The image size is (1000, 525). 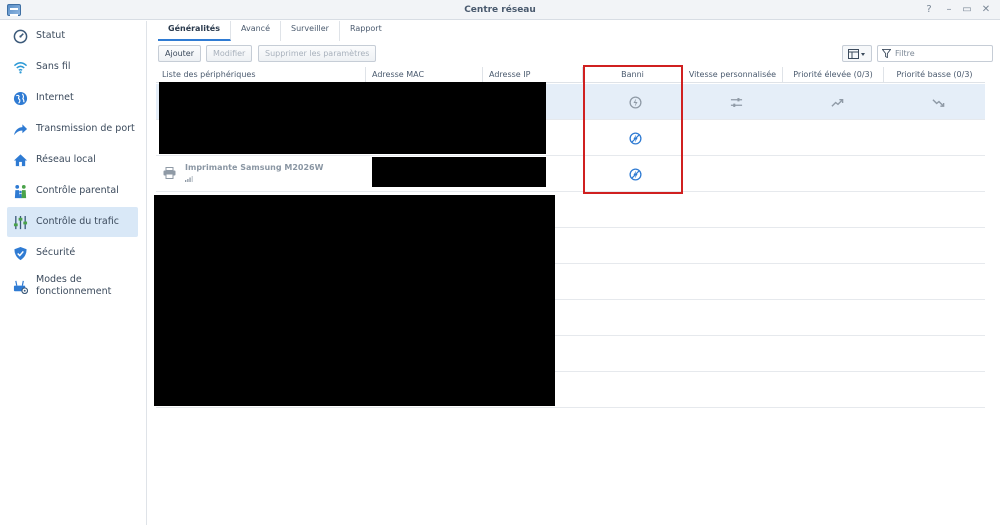 I want to click on table-row, so click(x=570, y=174).